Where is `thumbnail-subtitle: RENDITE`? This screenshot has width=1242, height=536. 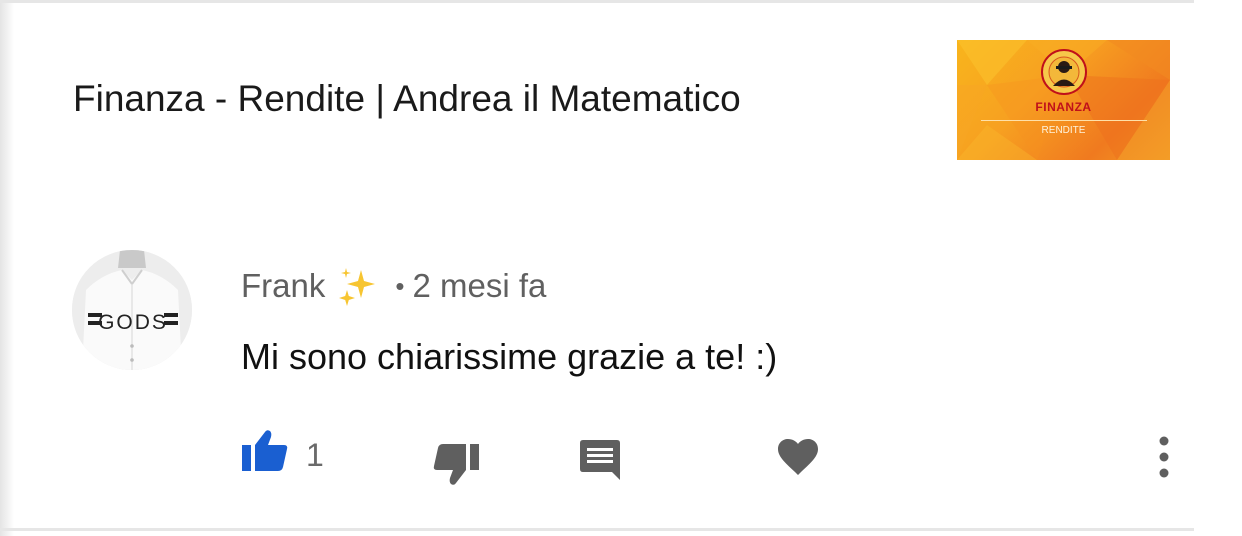 thumbnail-subtitle: RENDITE is located at coordinates (1063, 130).